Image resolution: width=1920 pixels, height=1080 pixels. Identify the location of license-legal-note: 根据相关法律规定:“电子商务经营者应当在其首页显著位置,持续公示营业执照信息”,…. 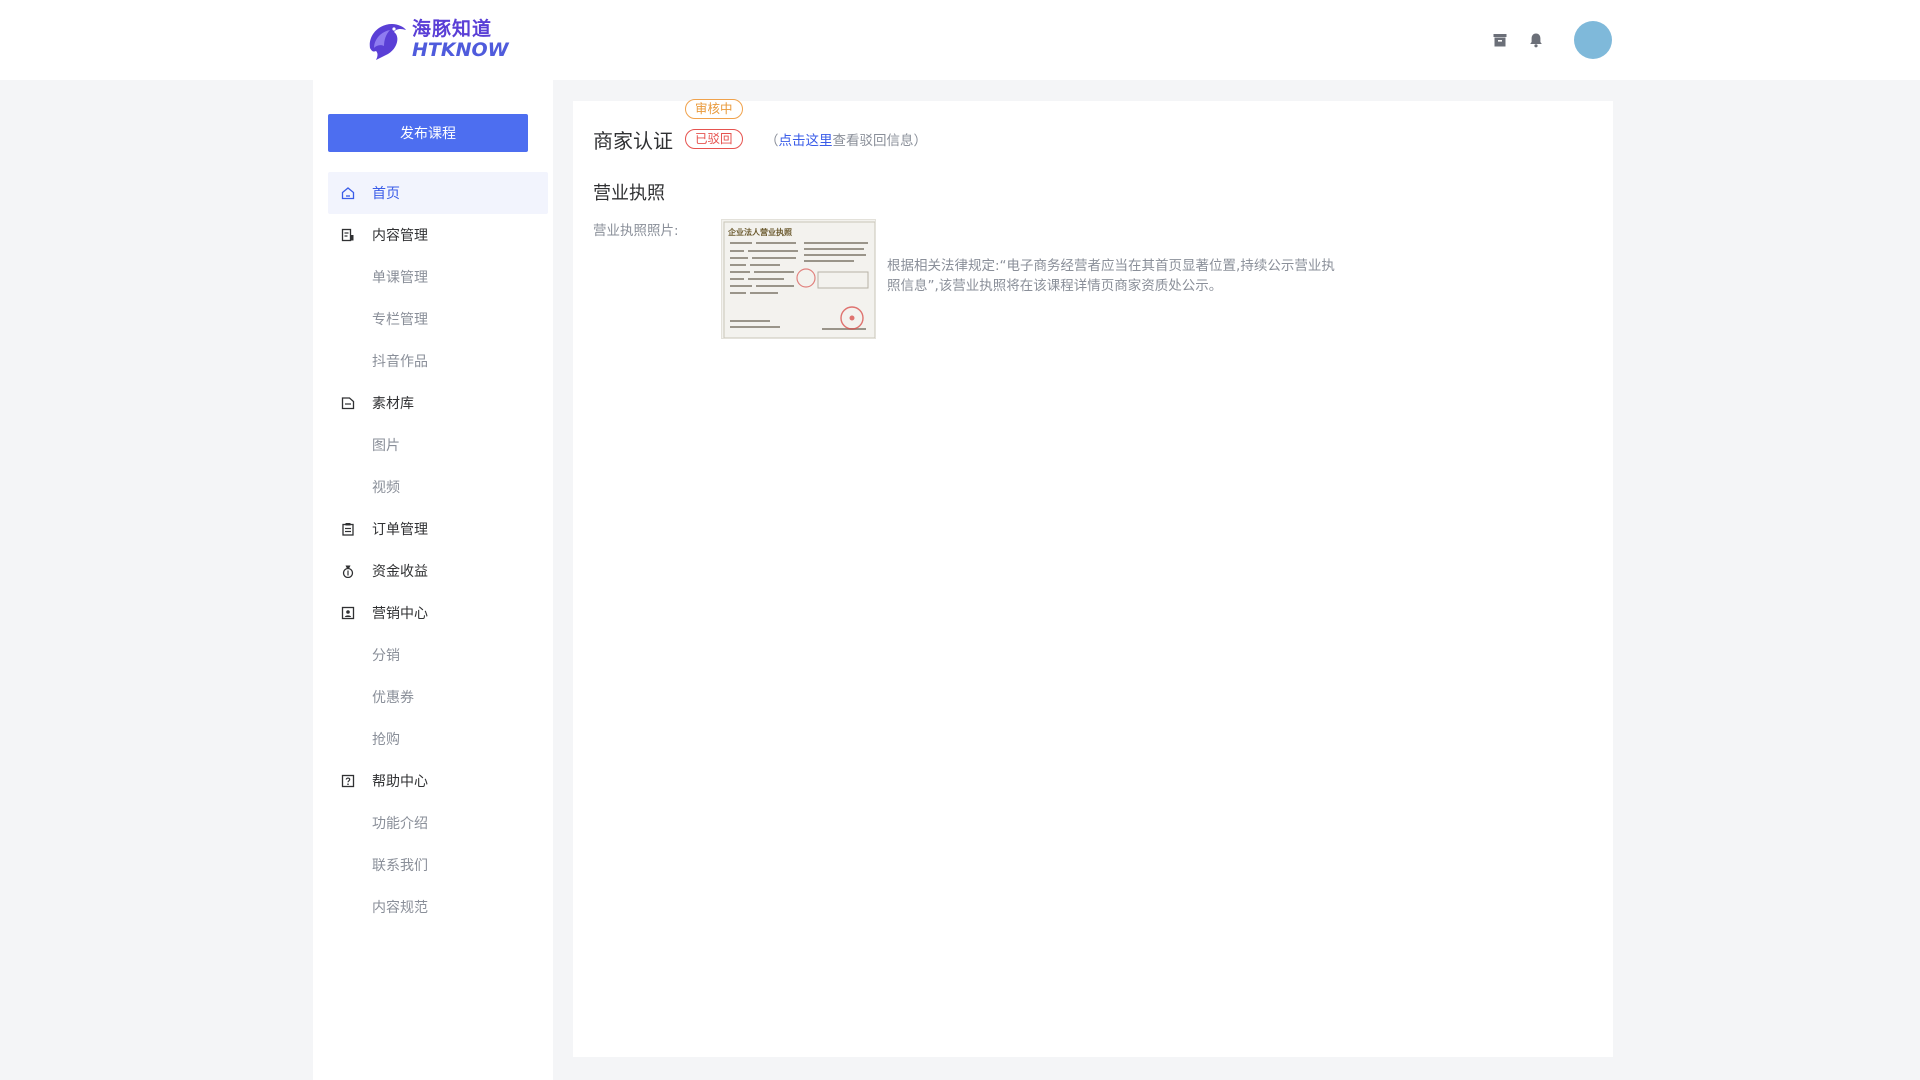
(1111, 276).